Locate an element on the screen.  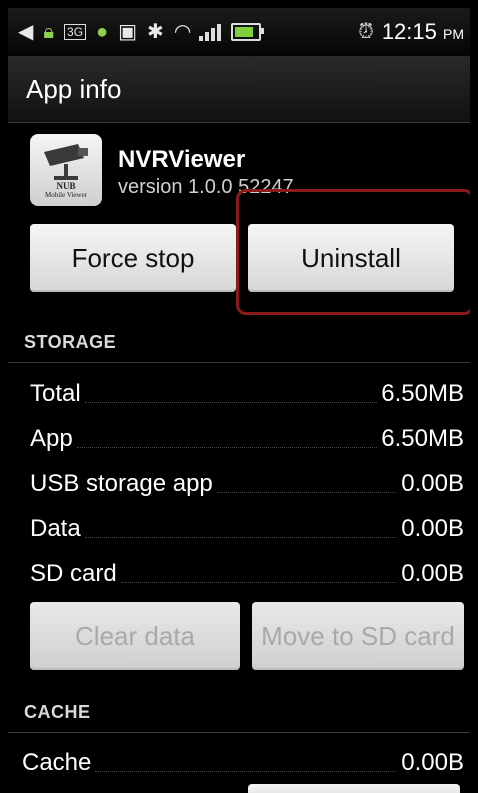
title-bar: App info is located at coordinates (239, 89).